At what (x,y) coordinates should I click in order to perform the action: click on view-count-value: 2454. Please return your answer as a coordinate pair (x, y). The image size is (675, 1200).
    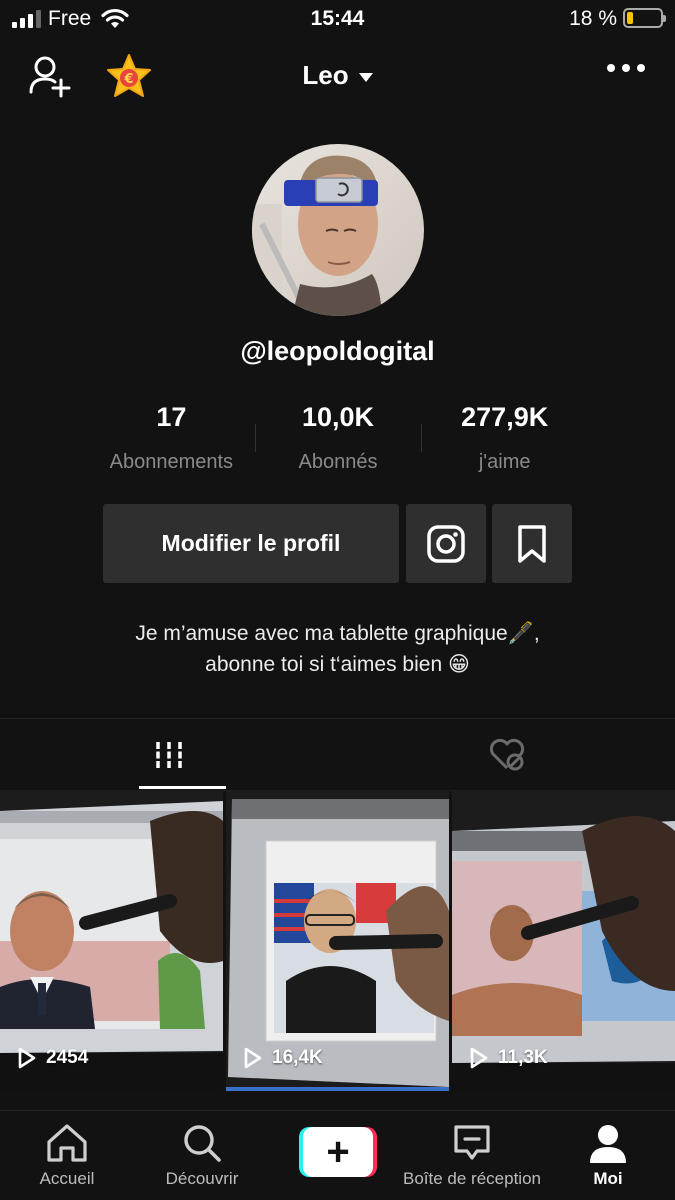
    Looking at the image, I should click on (67, 1057).